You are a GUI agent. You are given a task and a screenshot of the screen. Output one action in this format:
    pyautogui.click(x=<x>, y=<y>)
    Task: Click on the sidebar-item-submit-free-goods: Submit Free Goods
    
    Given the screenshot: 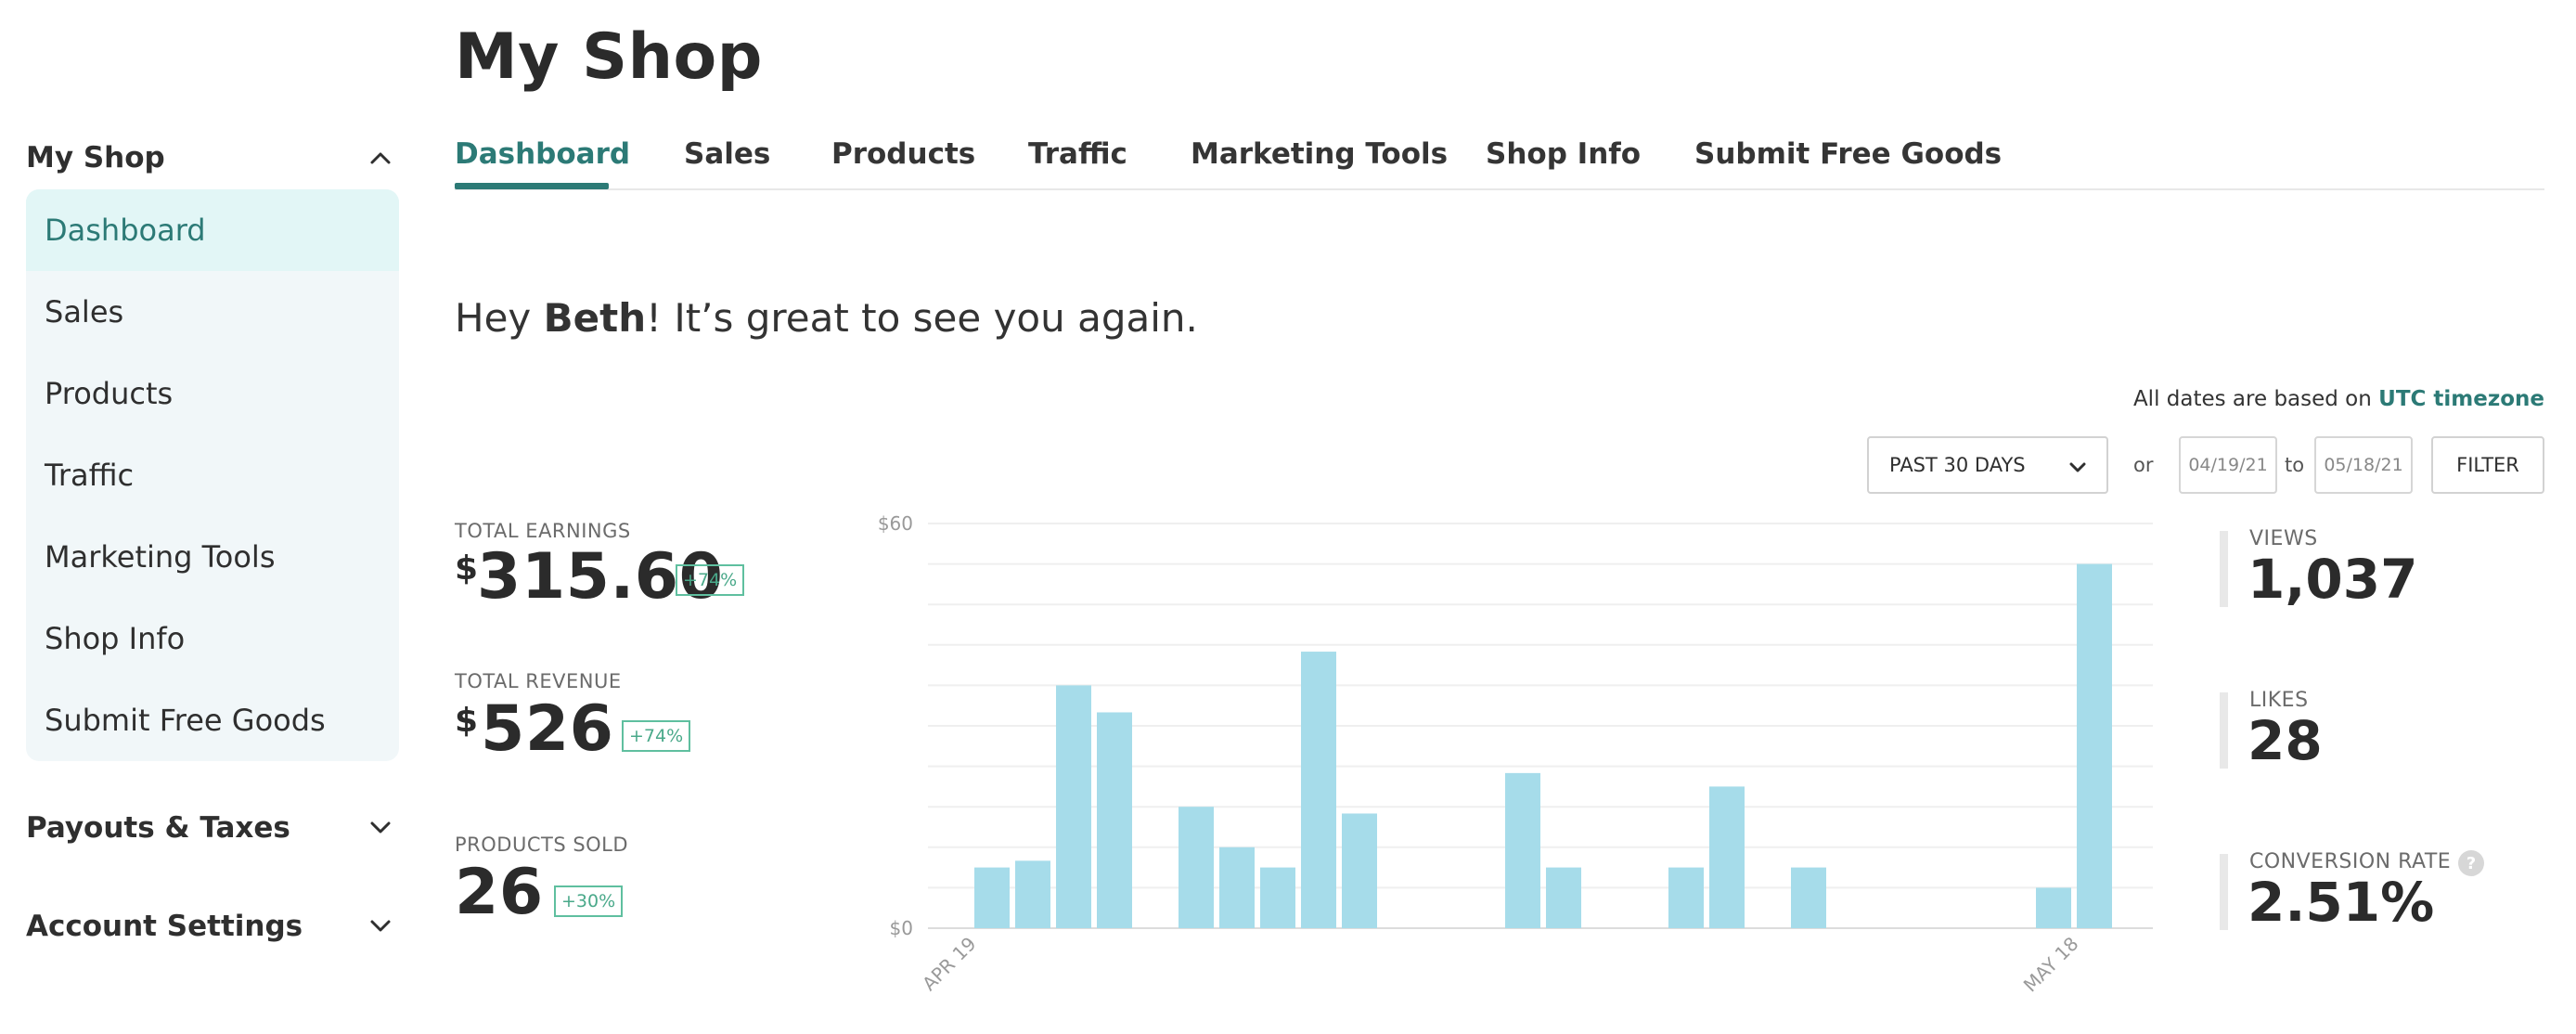 What is the action you would take?
    pyautogui.click(x=212, y=720)
    